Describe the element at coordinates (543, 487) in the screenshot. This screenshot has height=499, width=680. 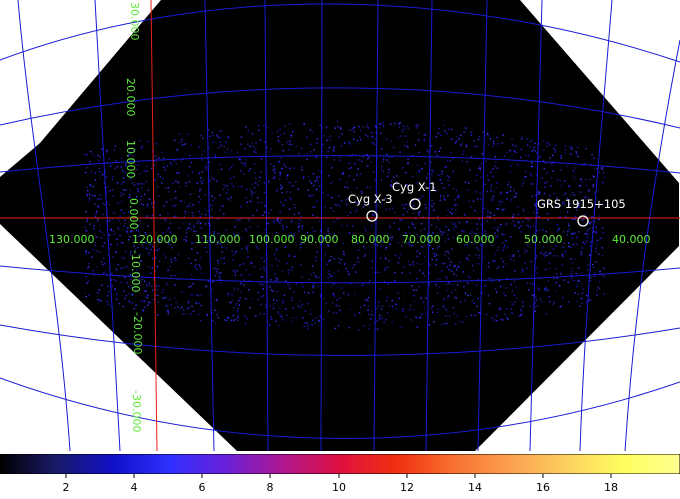
I see `colorbar-tick-label: 16` at that location.